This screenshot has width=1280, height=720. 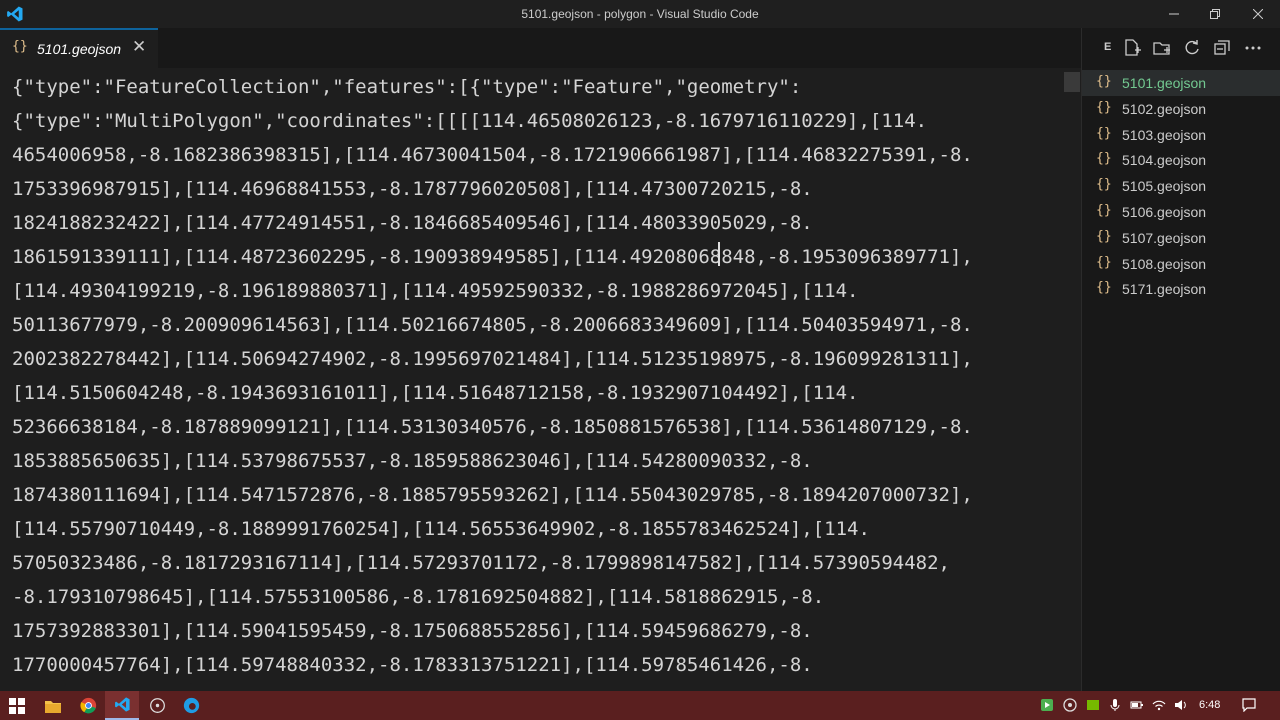 I want to click on windows-start-icon, so click(x=17, y=705).